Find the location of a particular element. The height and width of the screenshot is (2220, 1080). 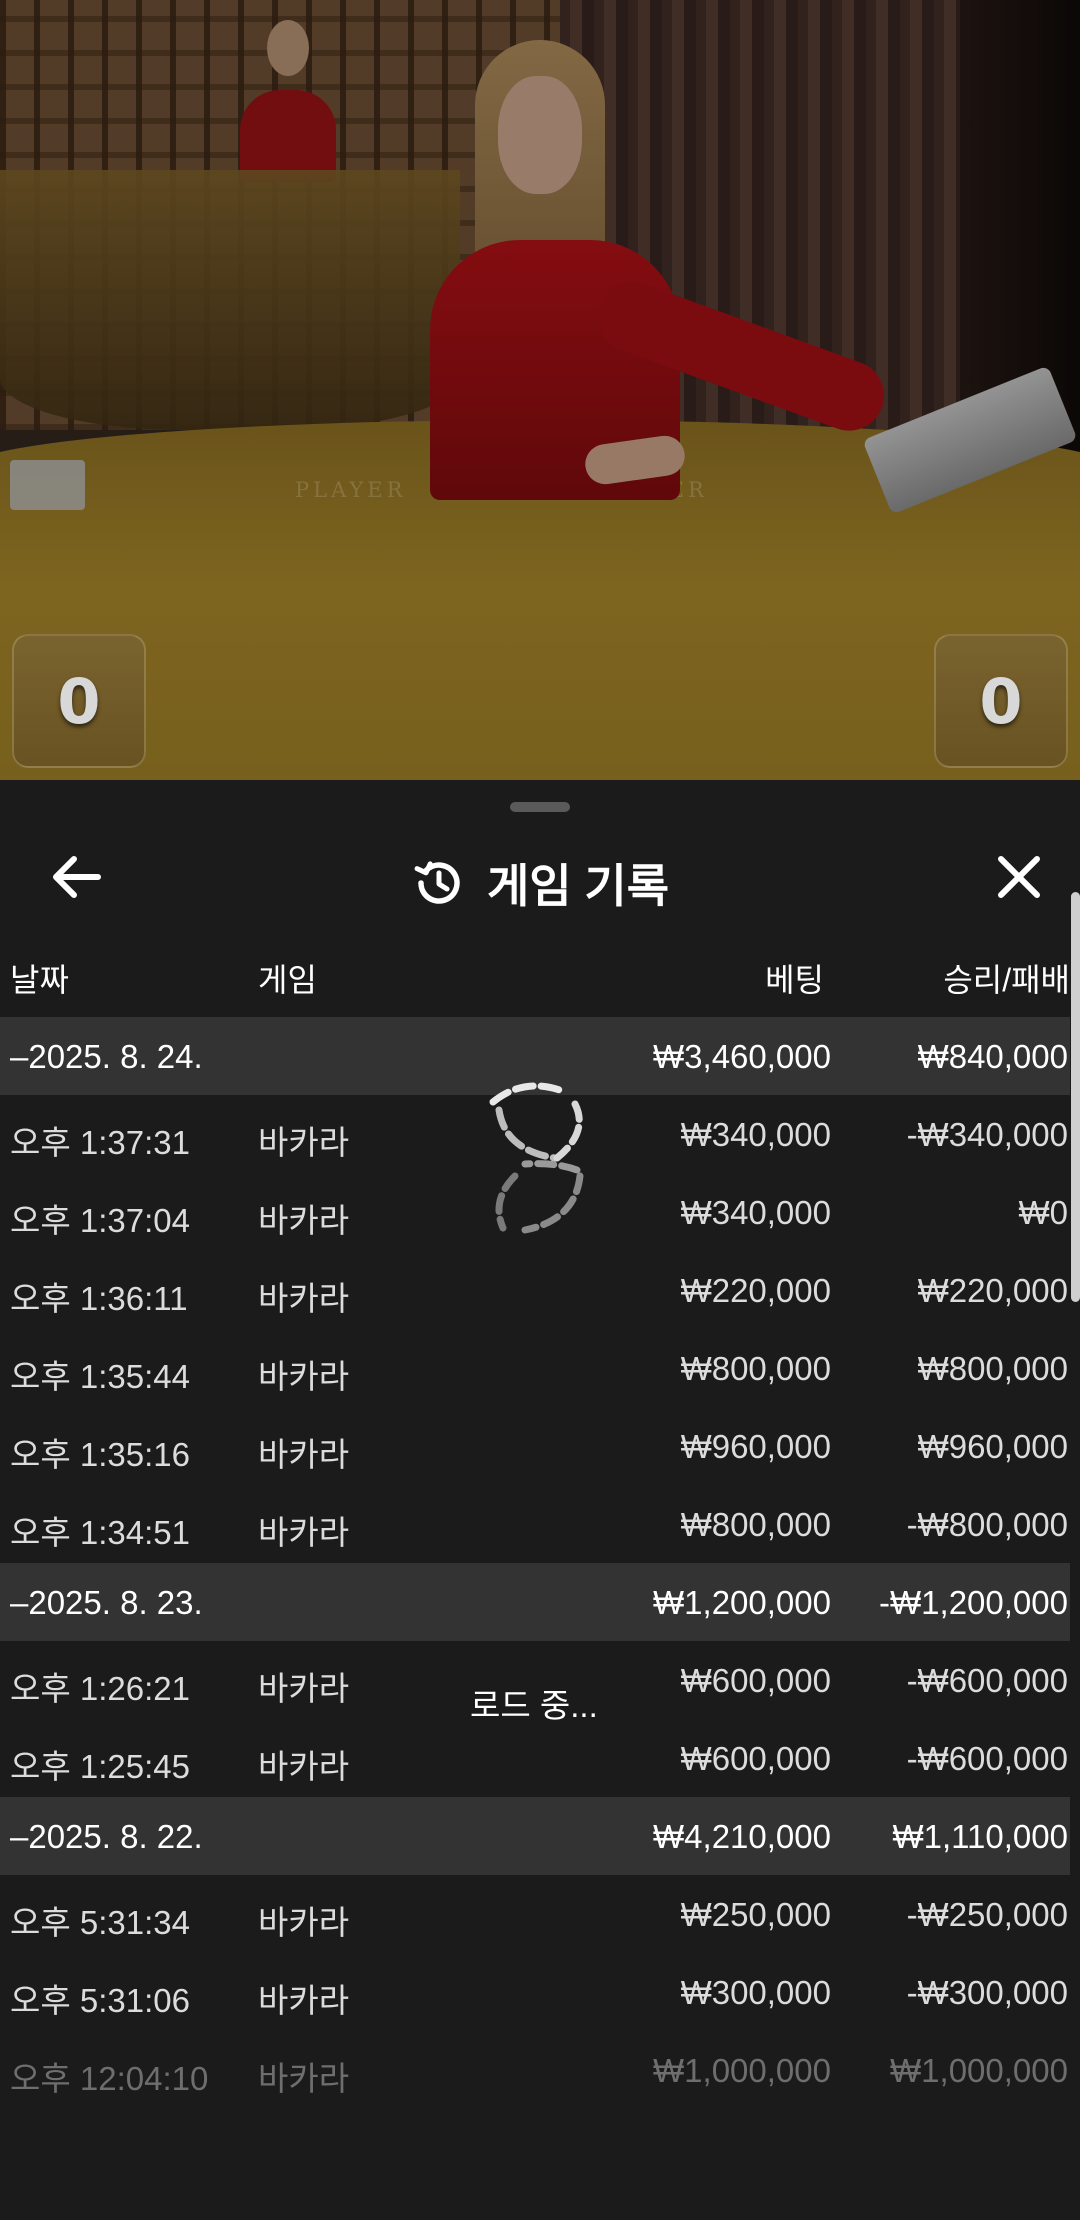

history-row: 오후 12:04:10 바카라 ₩1,000,000 ₩1,000,000 is located at coordinates (535, 2070).